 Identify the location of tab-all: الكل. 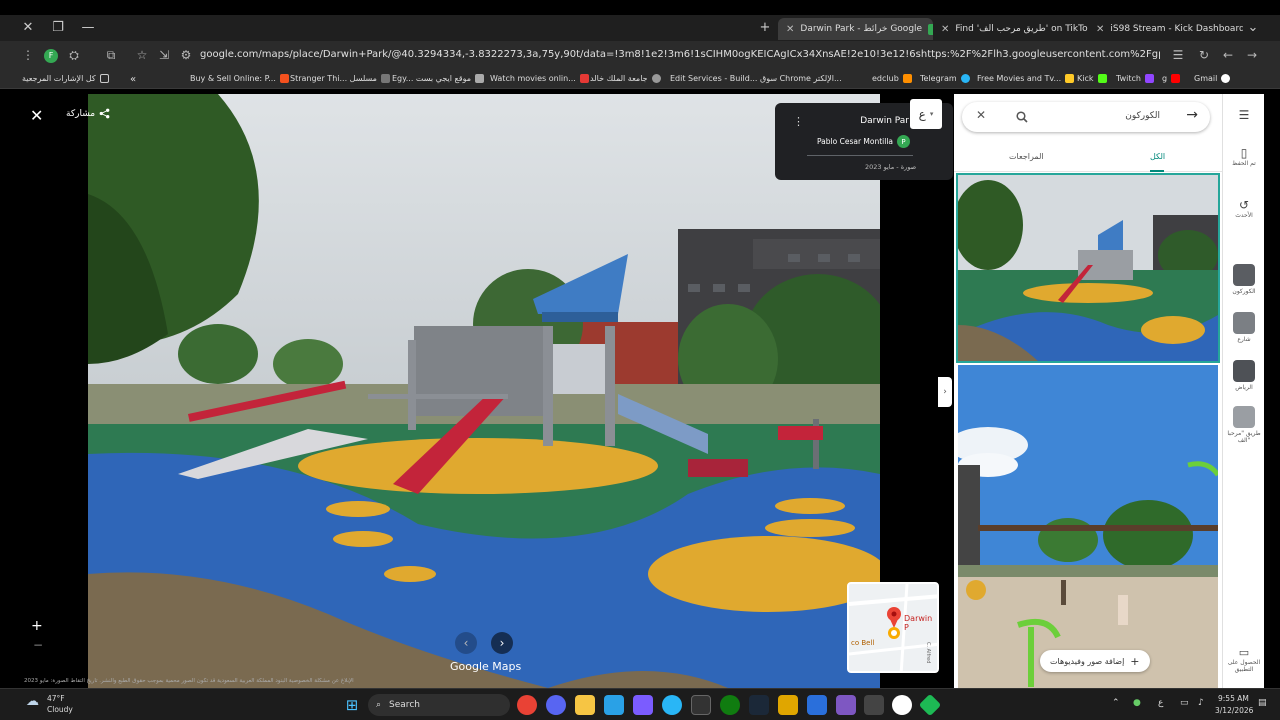
(1157, 156).